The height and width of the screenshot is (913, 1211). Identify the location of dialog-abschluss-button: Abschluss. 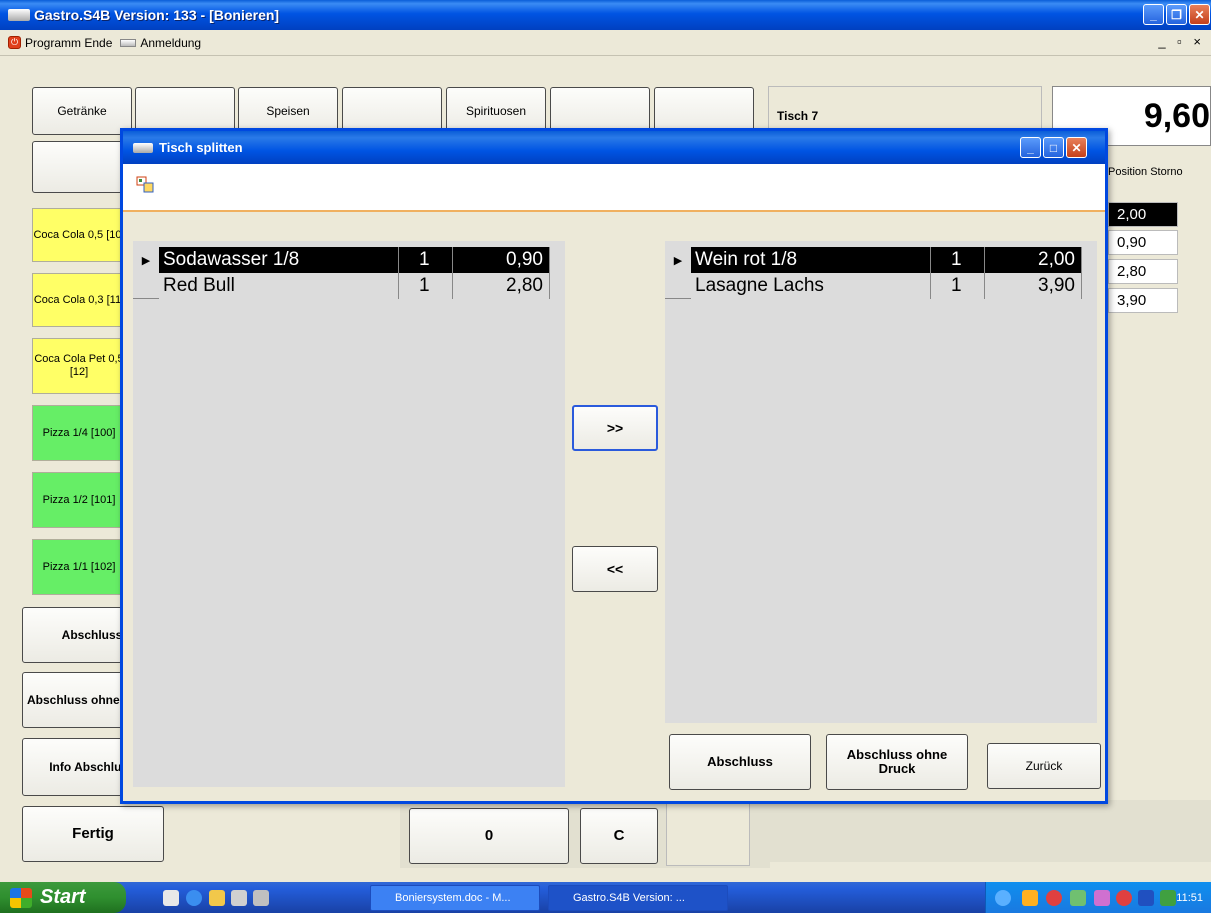
(740, 762).